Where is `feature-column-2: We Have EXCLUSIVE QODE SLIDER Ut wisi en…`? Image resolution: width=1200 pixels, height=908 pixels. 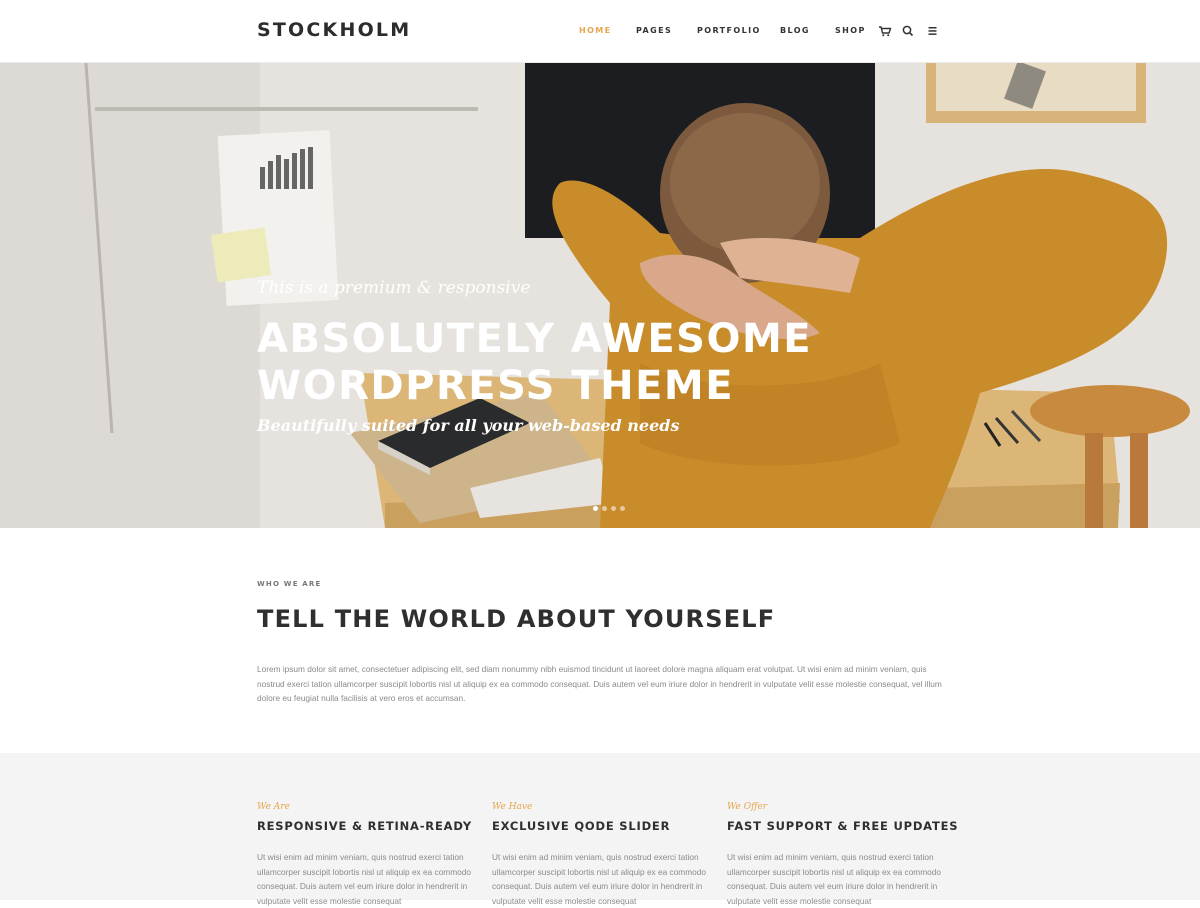
feature-column-2: We Have EXCLUSIVE QODE SLIDER Ut wisi en… is located at coordinates (599, 855).